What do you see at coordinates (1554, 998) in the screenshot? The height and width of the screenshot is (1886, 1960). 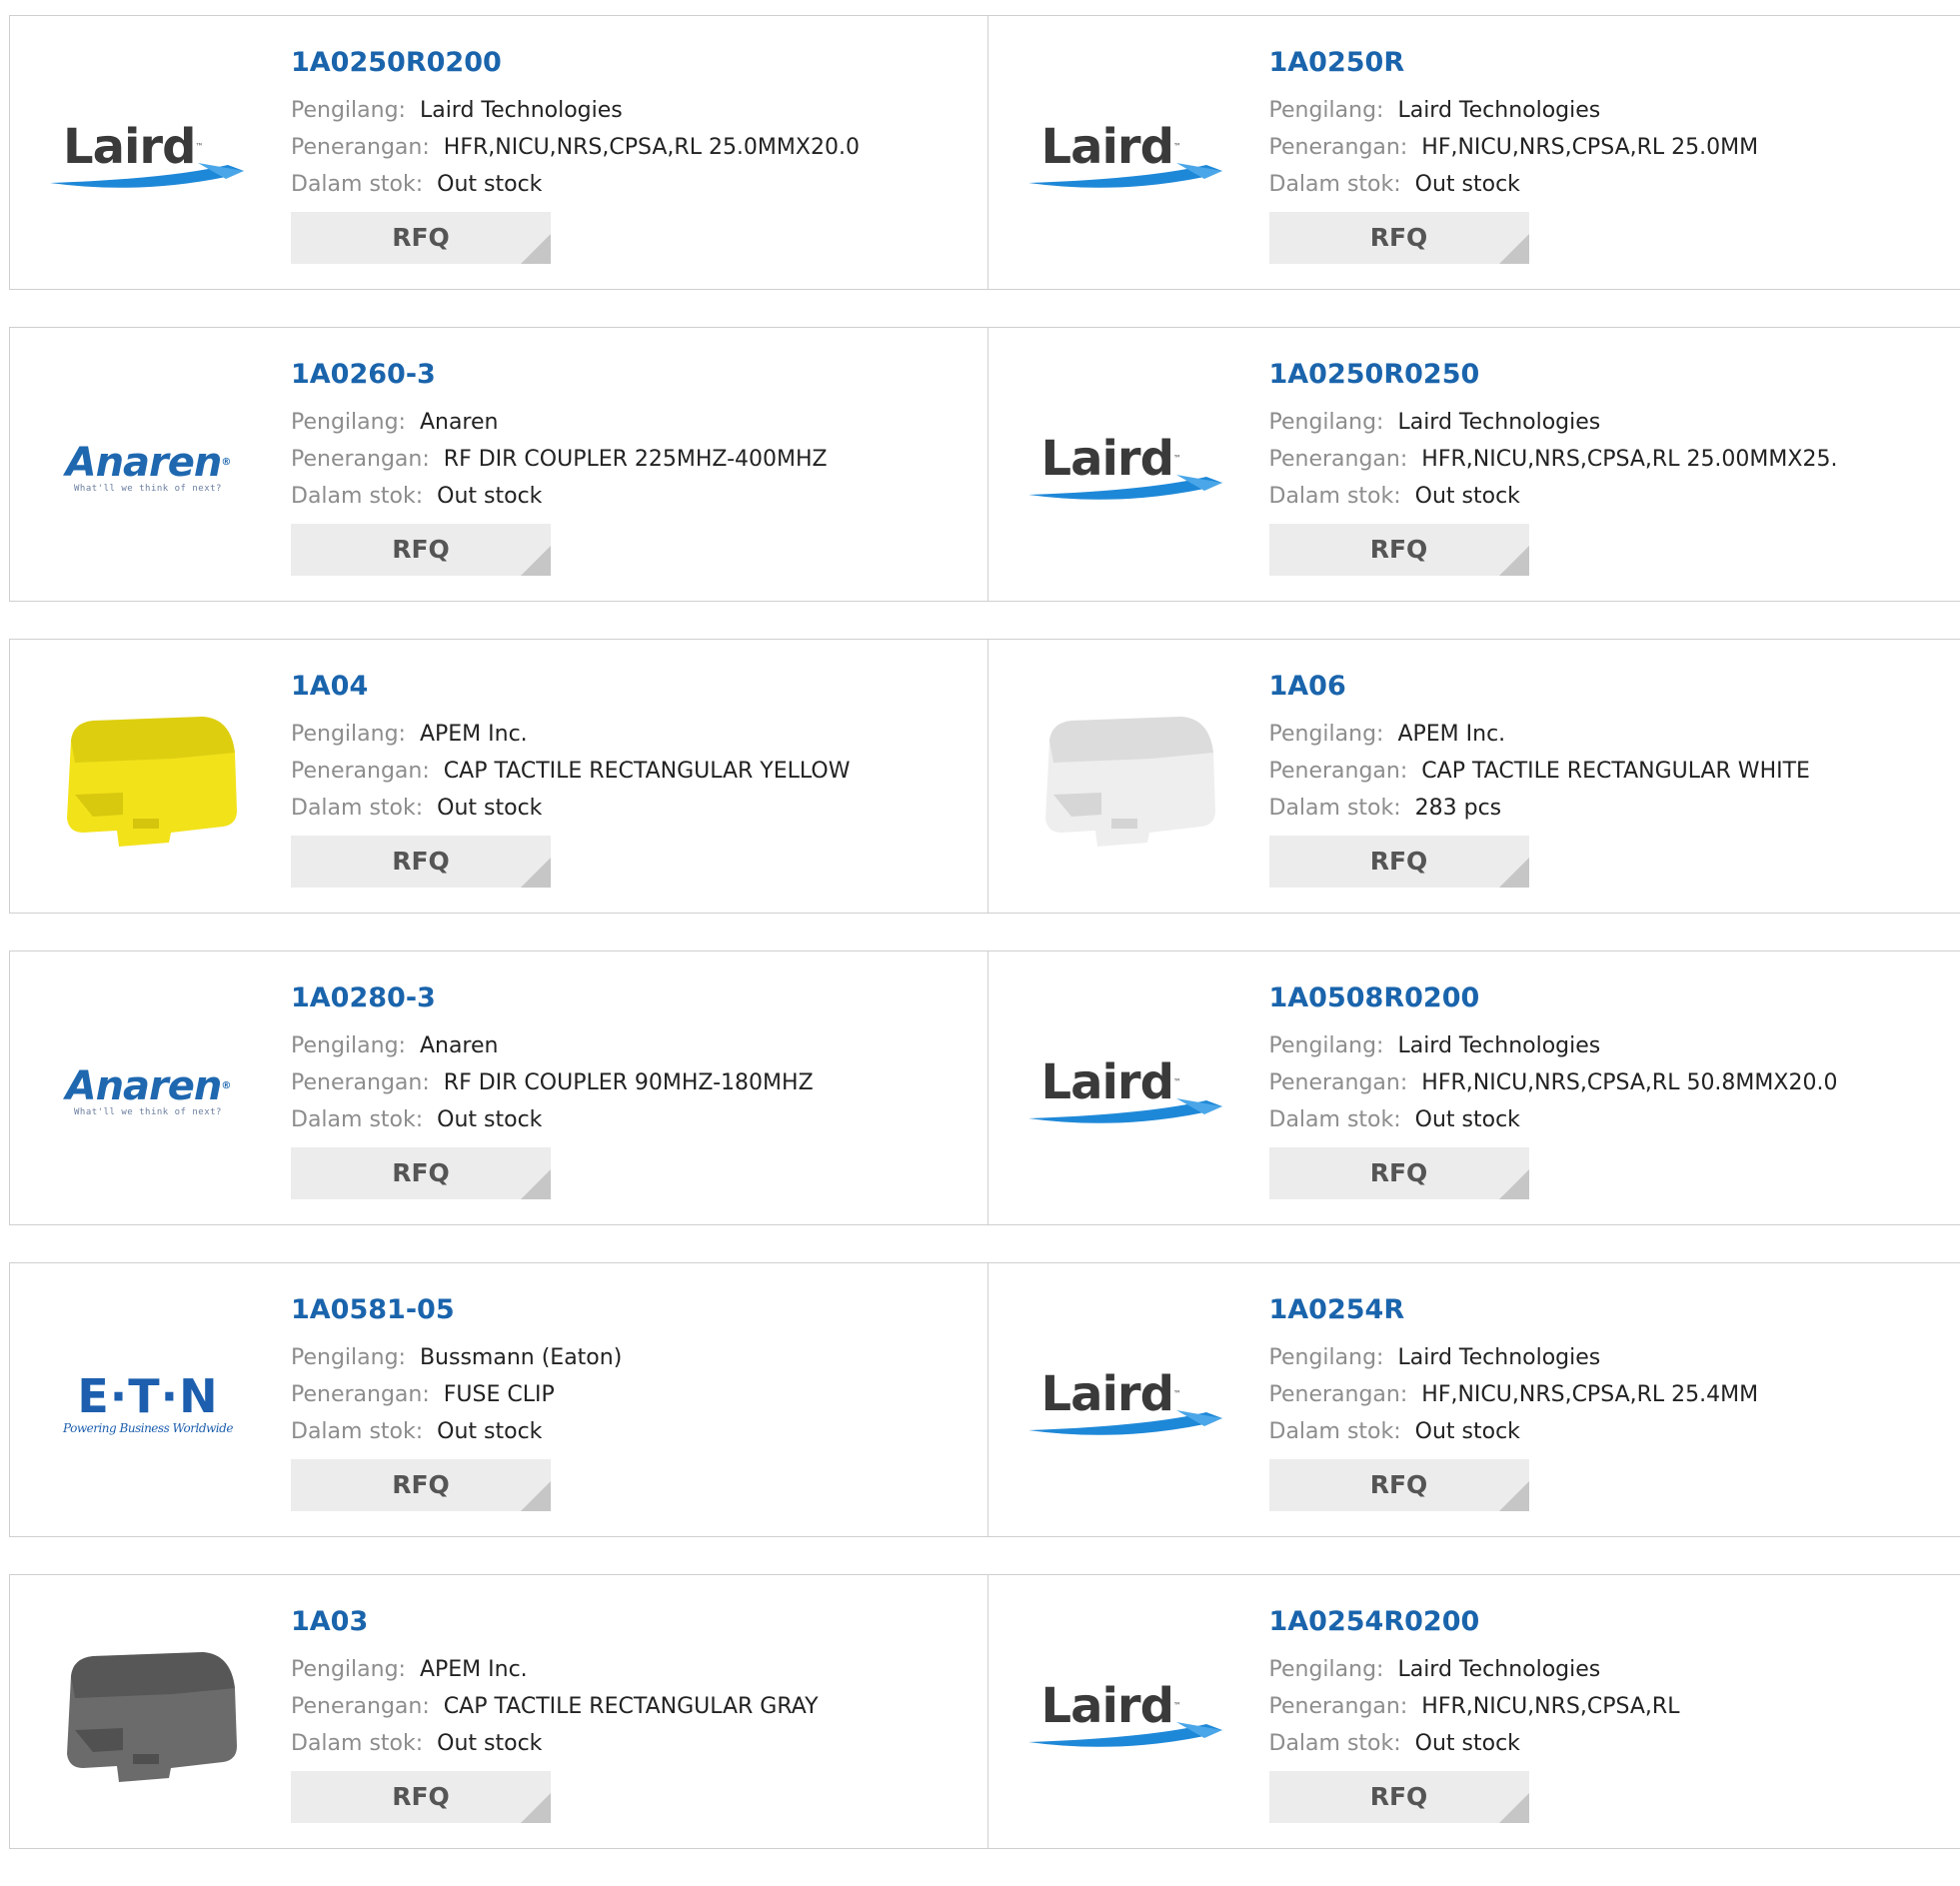 I see `part-number-link: 1A0508R0200` at bounding box center [1554, 998].